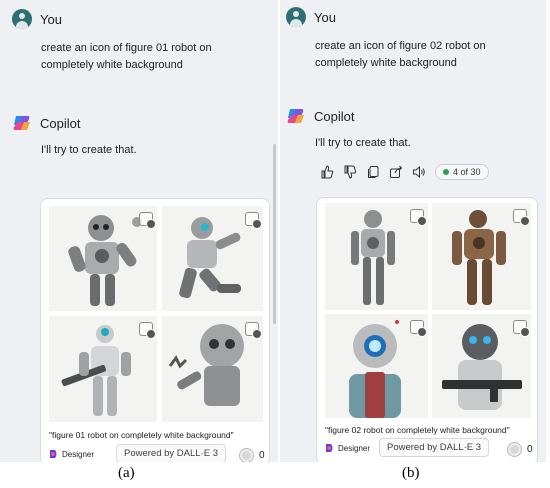 This screenshot has height=488, width=550. I want to click on response-counter-text: 4 of 30, so click(467, 172).